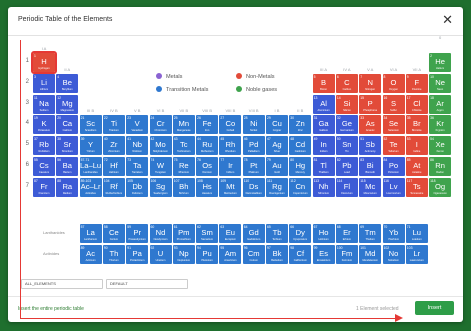 This screenshot has width=471, height=331. What do you see at coordinates (277, 125) in the screenshot?
I see `element-cell-cu: 29 Cu Copper` at bounding box center [277, 125].